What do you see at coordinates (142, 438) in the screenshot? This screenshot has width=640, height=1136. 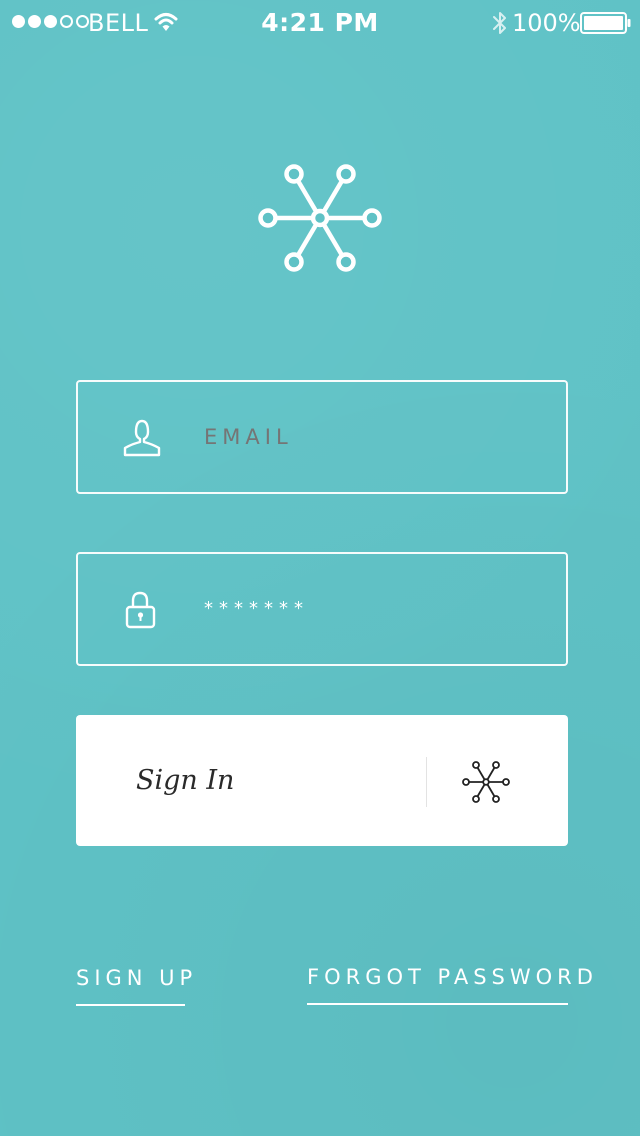 I see `user-icon` at bounding box center [142, 438].